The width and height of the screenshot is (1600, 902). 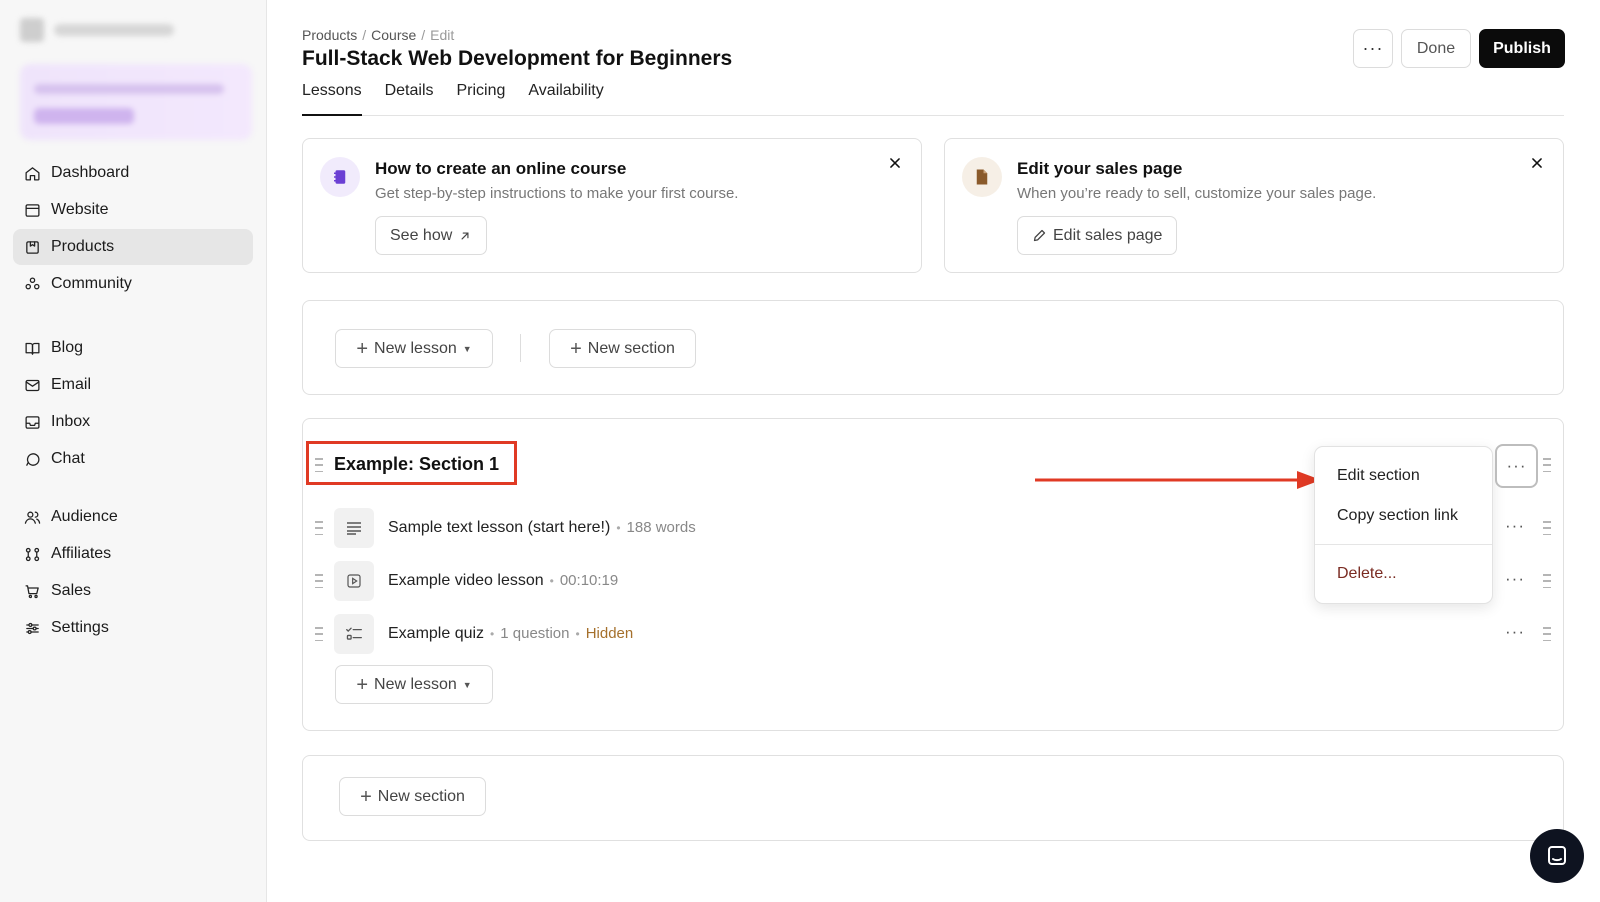 What do you see at coordinates (1100, 168) in the screenshot?
I see `card-title: Edit your sales page` at bounding box center [1100, 168].